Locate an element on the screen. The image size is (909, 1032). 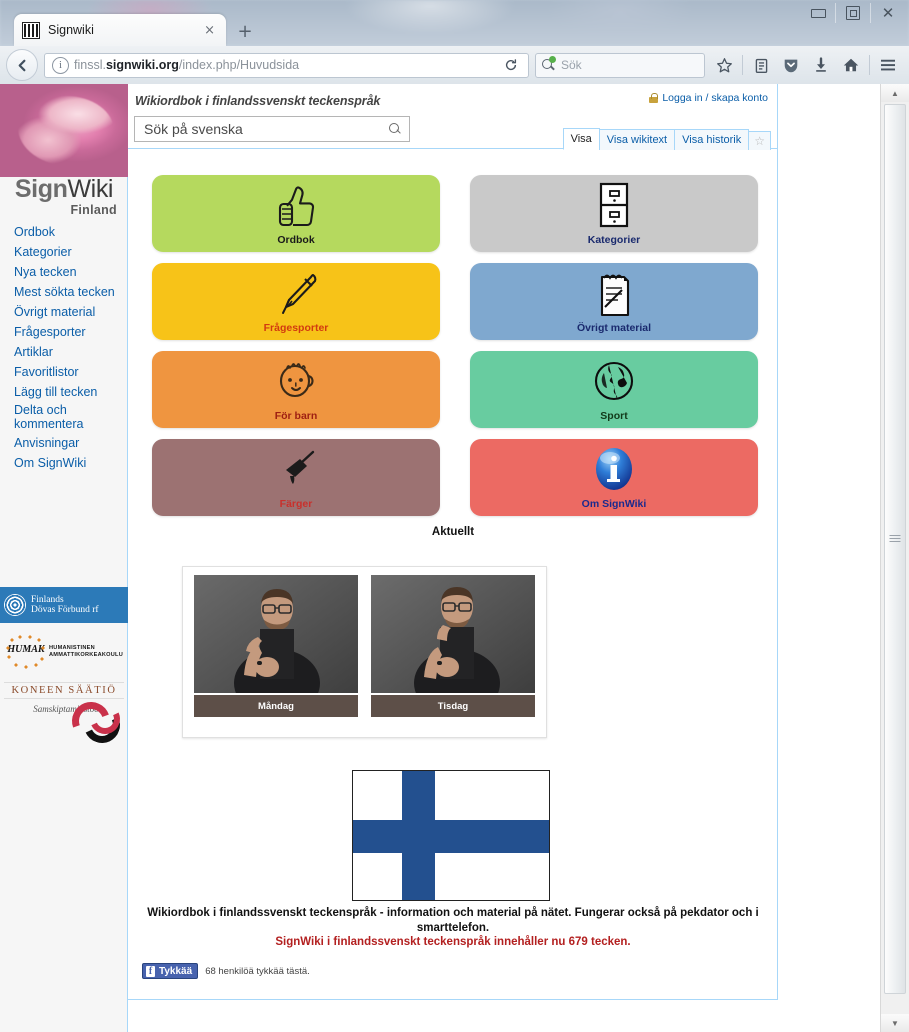
sidebar-item-anvisningar: Anvisningar is located at coordinates (71, 443).